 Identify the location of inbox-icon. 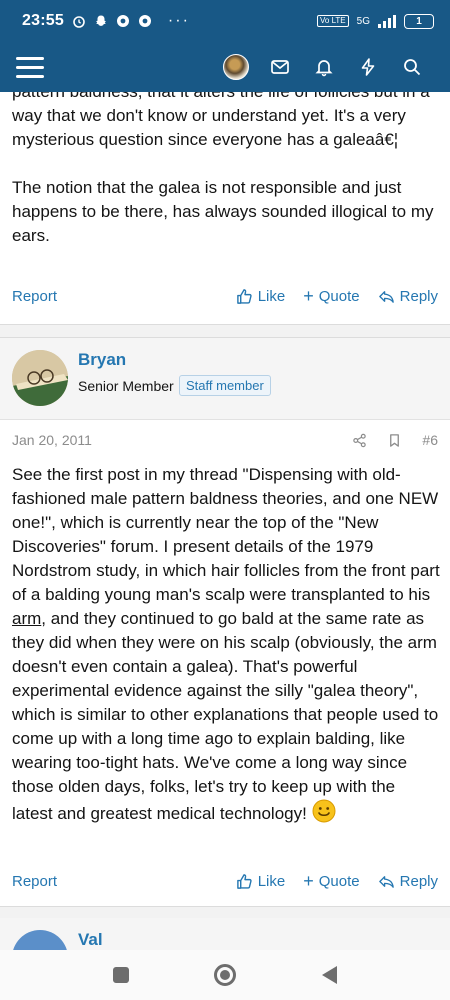
(280, 67).